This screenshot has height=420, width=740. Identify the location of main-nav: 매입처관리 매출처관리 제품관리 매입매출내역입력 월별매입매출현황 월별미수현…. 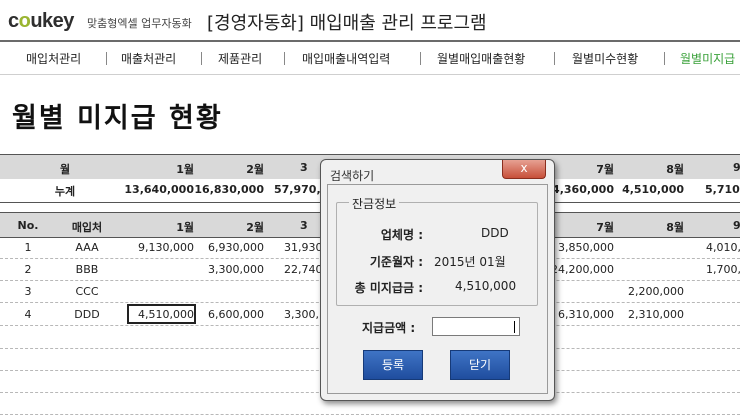
(370, 57).